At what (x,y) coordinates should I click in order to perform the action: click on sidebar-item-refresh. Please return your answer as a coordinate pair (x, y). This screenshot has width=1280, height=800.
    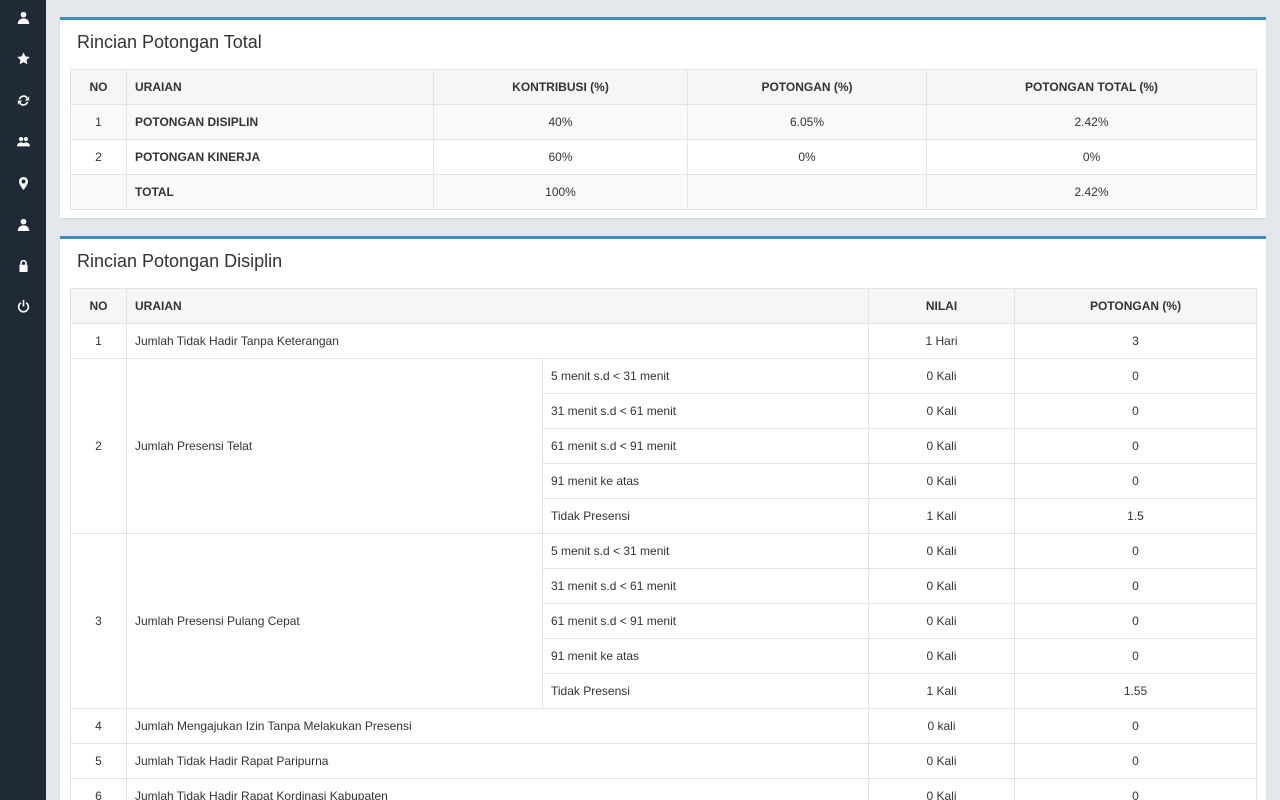
    Looking at the image, I should click on (23, 100).